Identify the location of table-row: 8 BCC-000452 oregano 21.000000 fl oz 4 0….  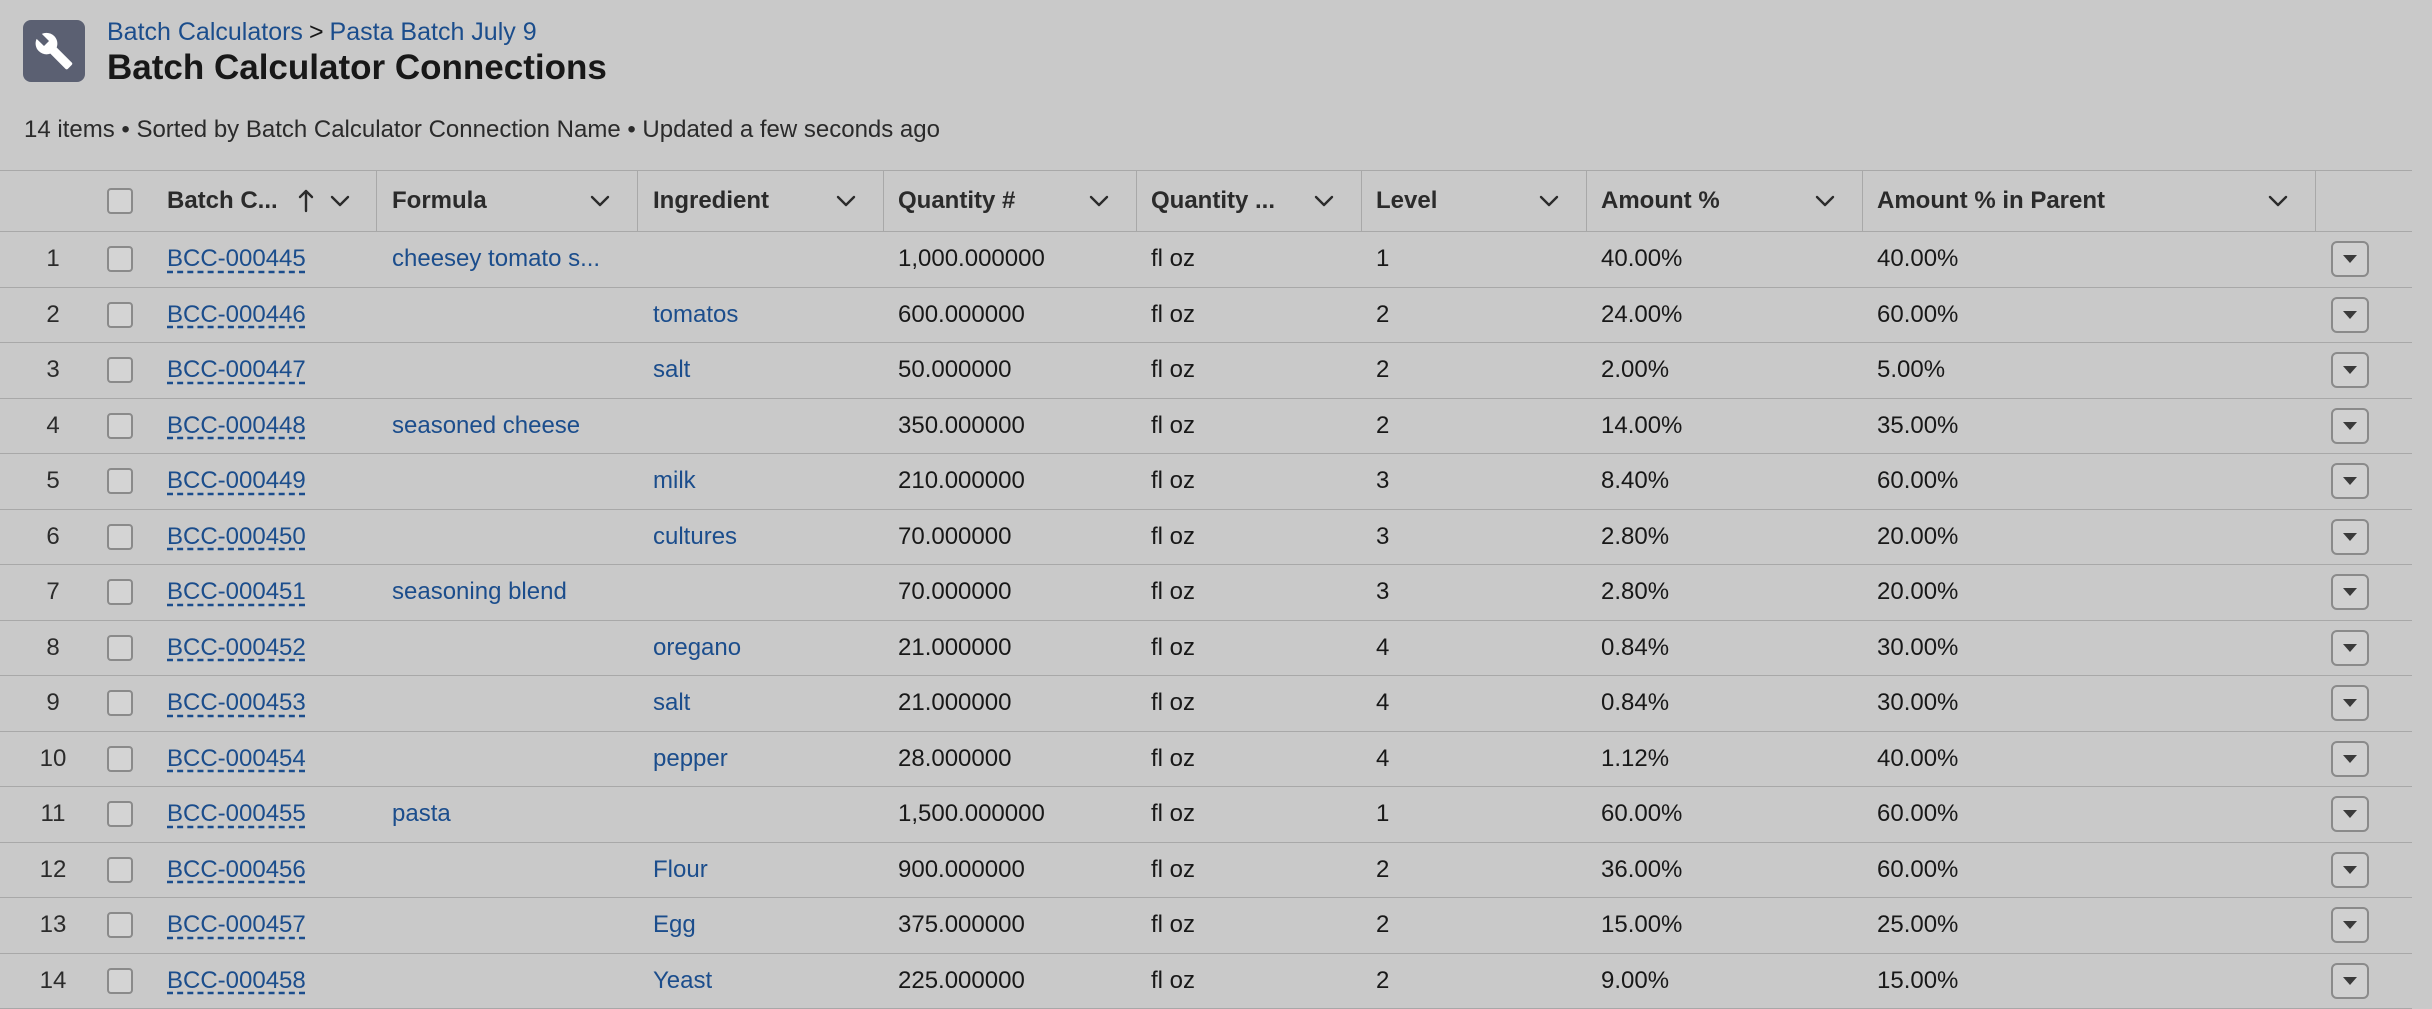
(1206, 649).